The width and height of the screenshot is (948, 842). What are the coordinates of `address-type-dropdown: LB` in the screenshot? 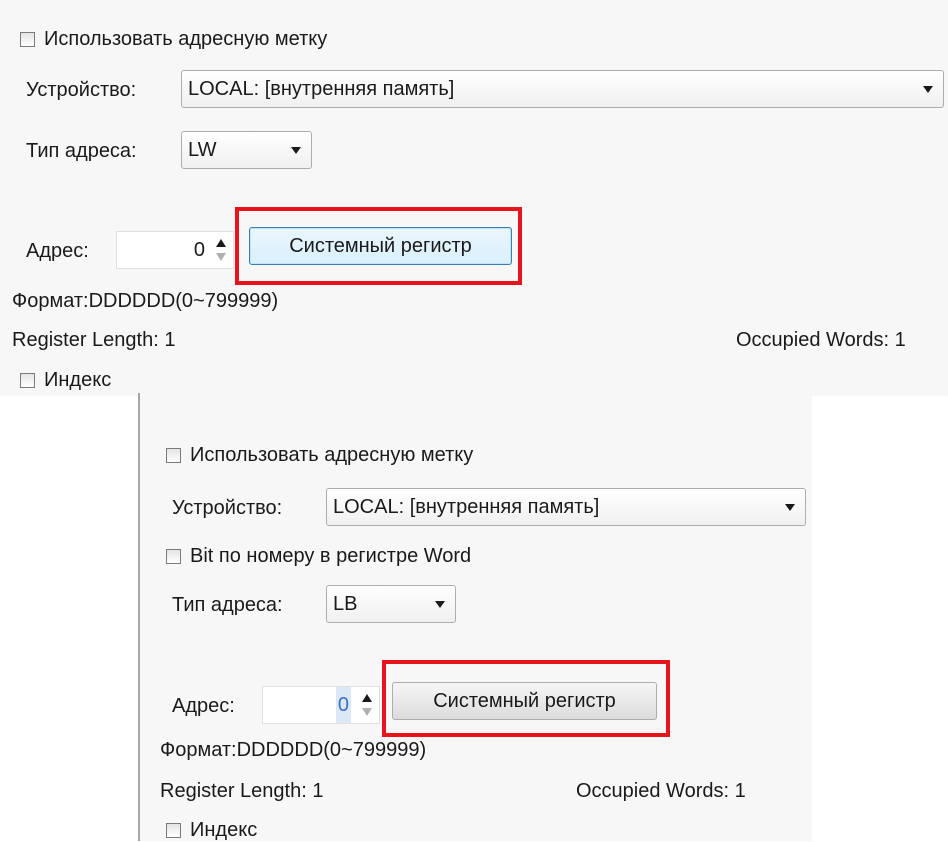 It's located at (391, 604).